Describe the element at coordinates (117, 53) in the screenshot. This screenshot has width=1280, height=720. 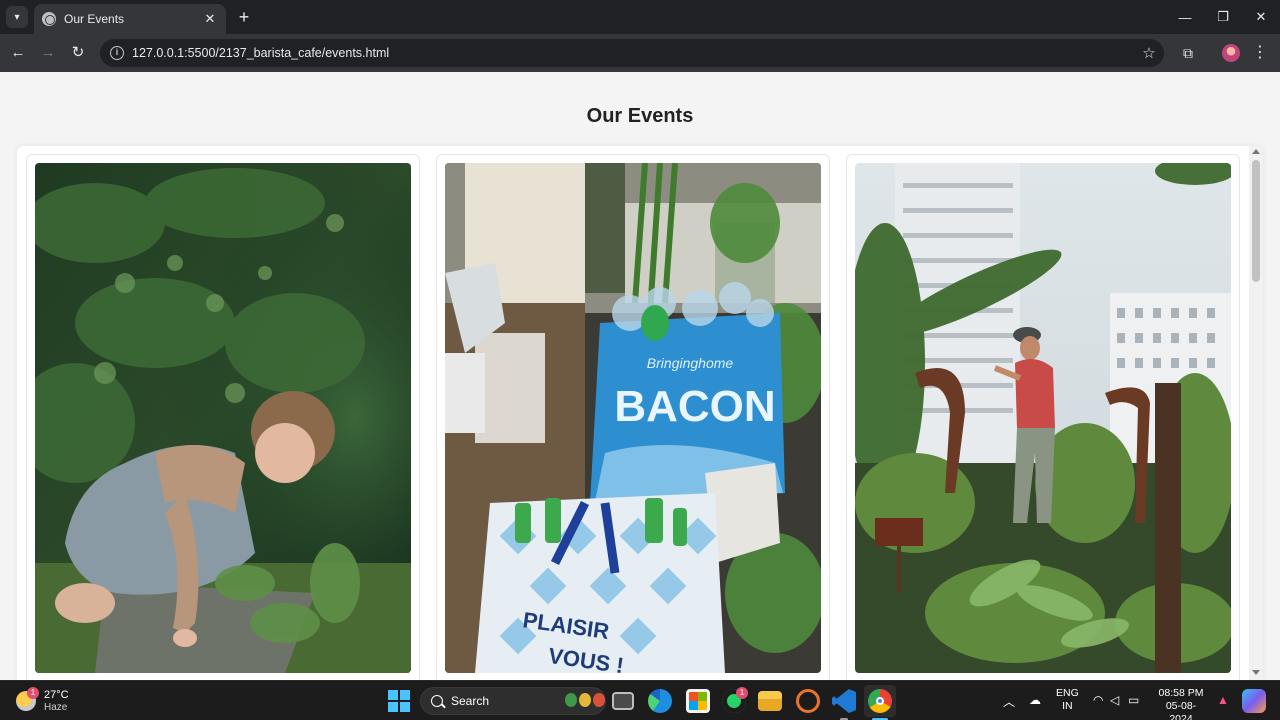
I see `site-info-icon: i` at that location.